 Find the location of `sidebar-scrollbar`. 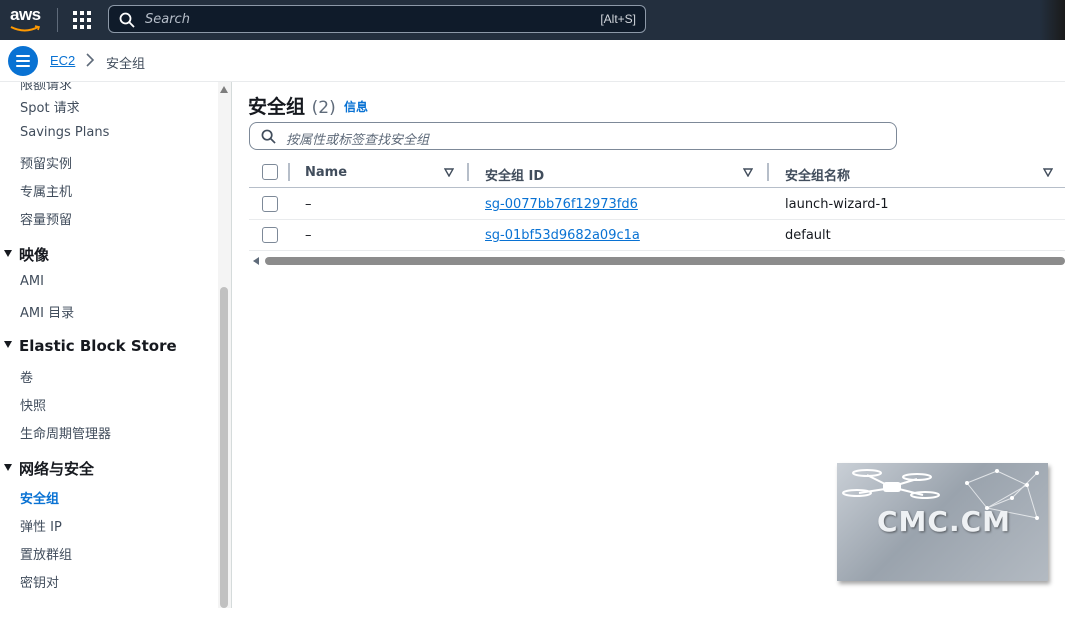

sidebar-scrollbar is located at coordinates (224, 345).